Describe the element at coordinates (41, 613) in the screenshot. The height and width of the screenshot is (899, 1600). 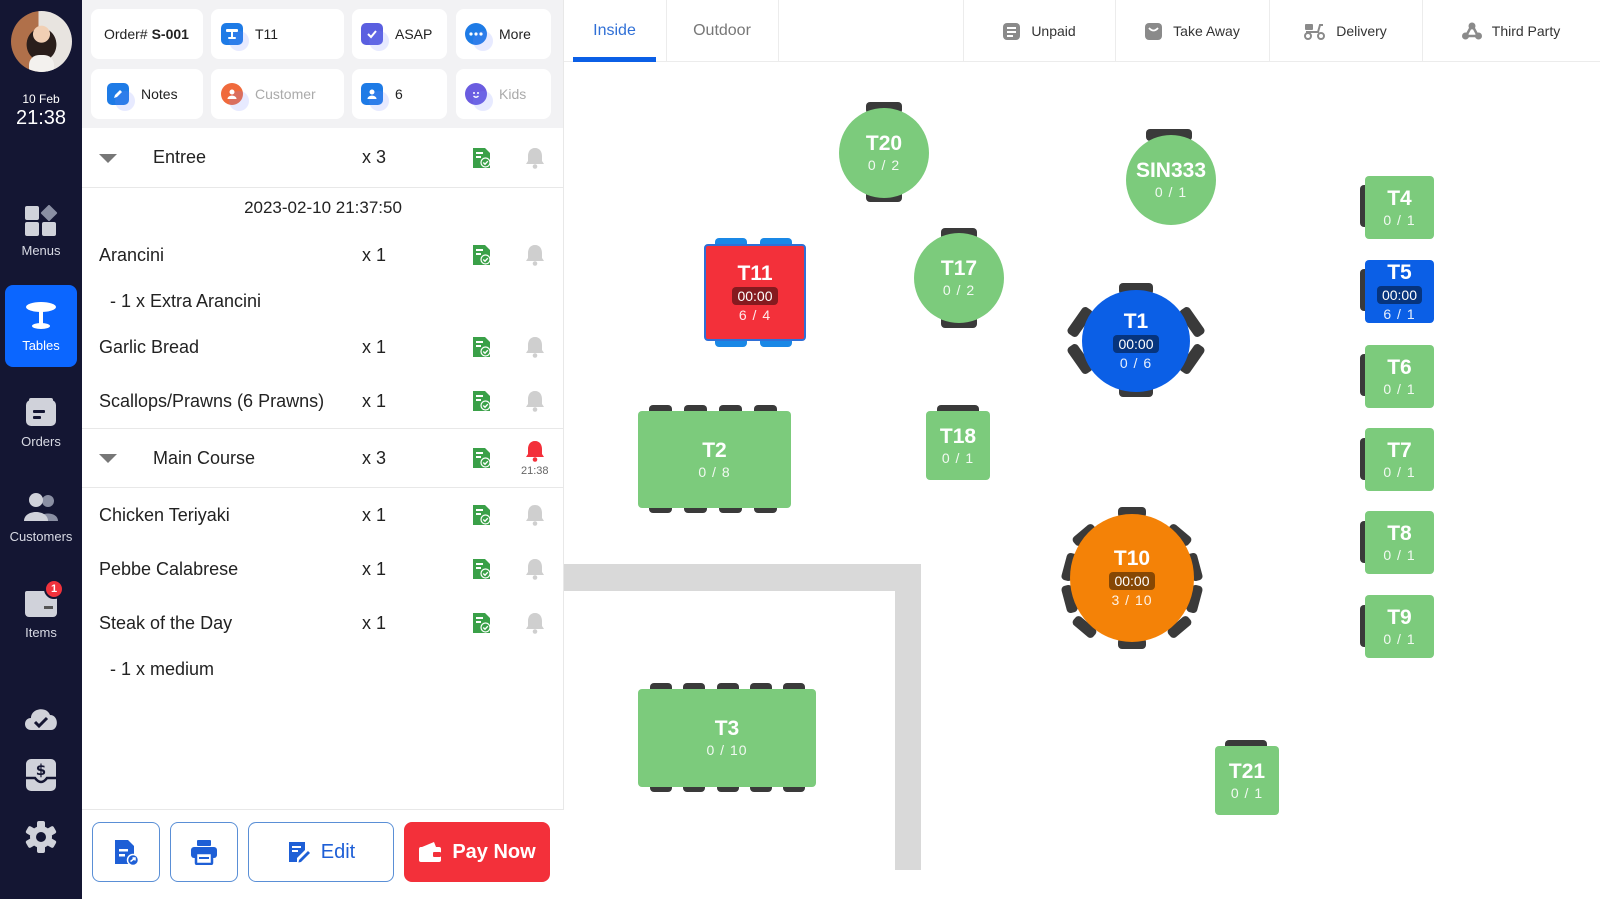
I see `nav-item-items: 1 Items` at that location.